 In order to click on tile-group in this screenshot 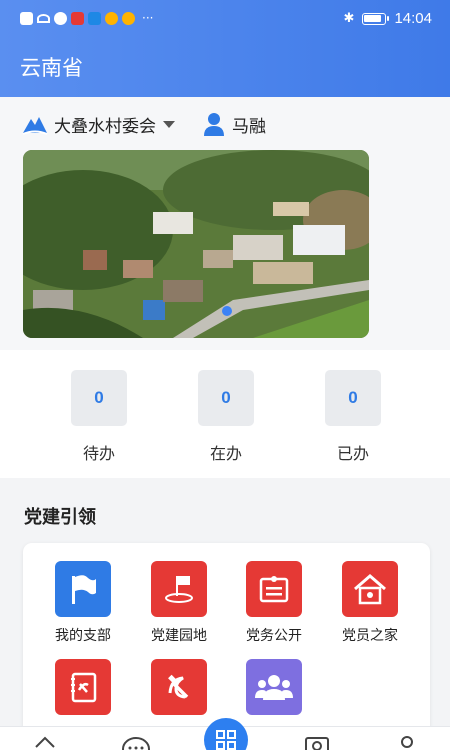, I will do `click(274, 691)`.